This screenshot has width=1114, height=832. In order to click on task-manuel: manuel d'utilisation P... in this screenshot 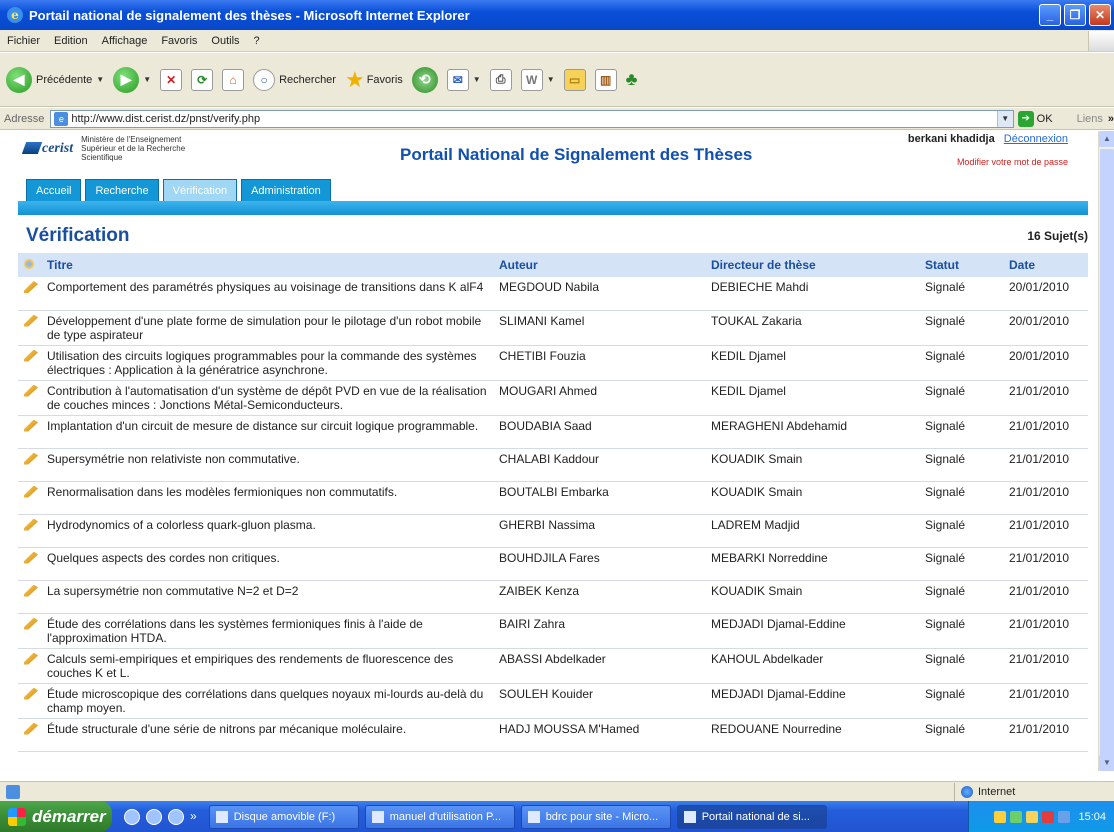, I will do `click(439, 816)`.